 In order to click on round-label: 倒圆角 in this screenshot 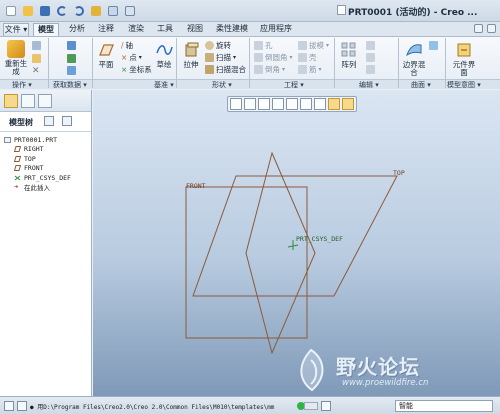, I will do `click(276, 57)`.